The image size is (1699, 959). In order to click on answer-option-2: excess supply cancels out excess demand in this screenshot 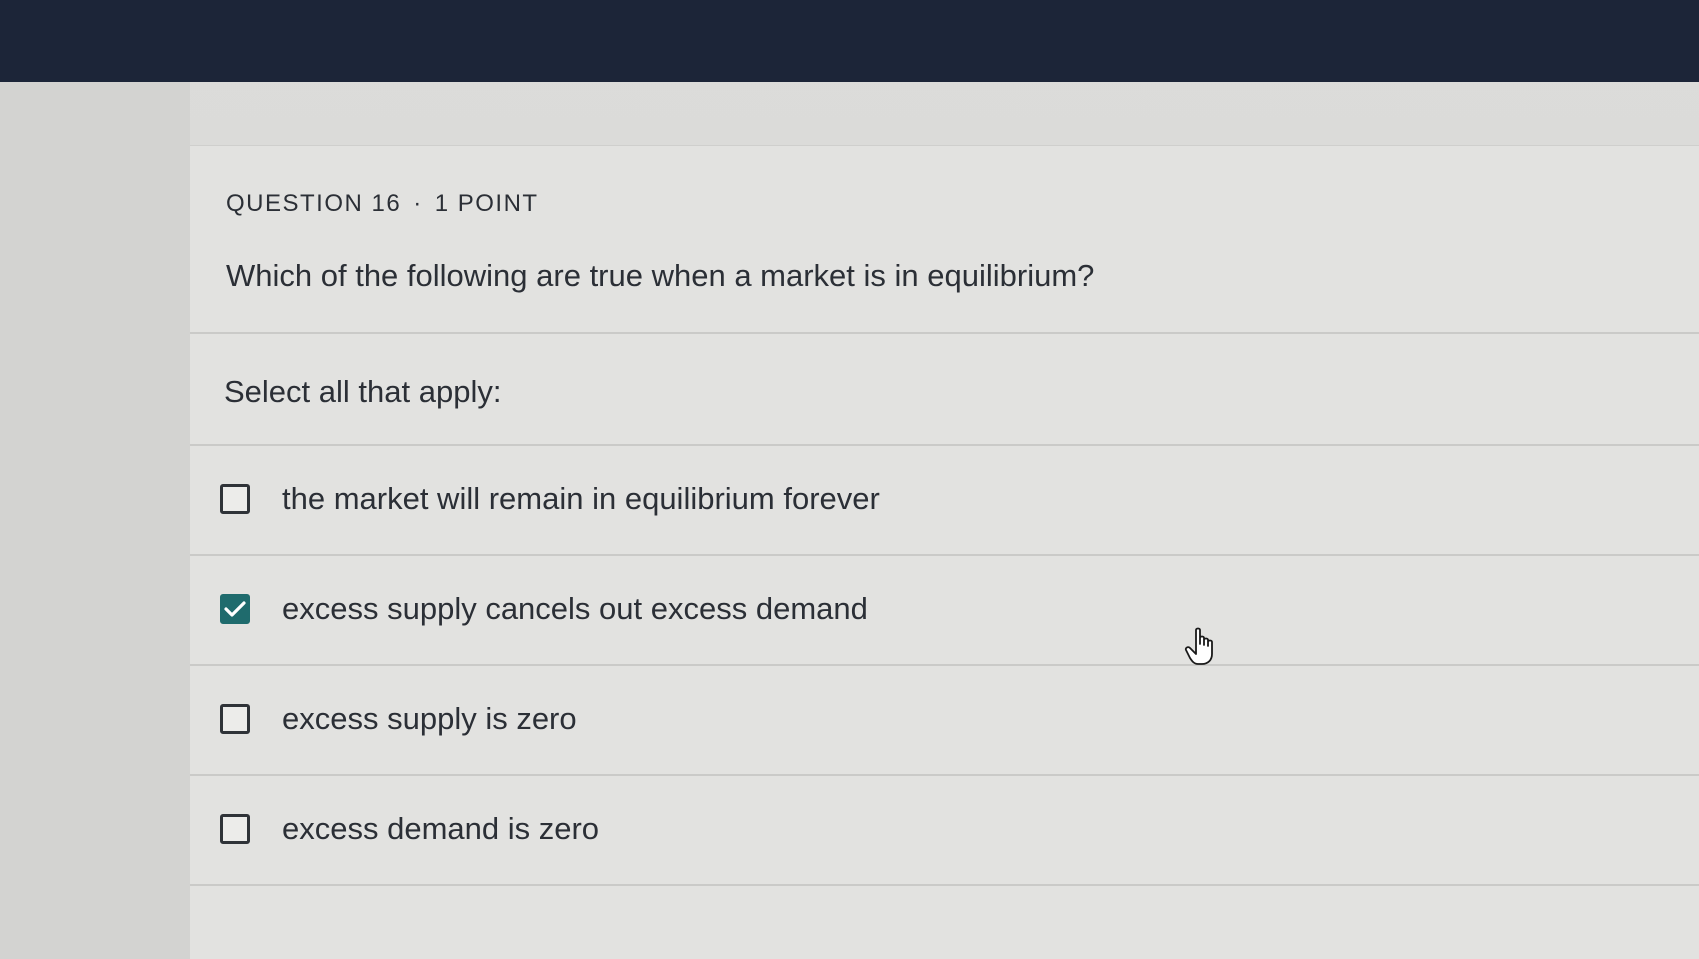, I will do `click(544, 609)`.